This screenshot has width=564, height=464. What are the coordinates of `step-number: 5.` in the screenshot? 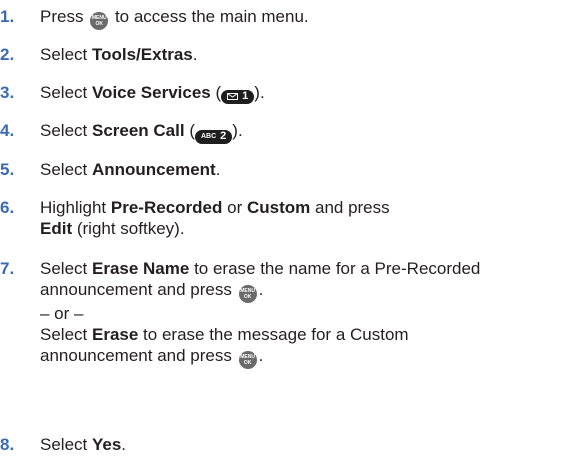 It's located at (7, 169).